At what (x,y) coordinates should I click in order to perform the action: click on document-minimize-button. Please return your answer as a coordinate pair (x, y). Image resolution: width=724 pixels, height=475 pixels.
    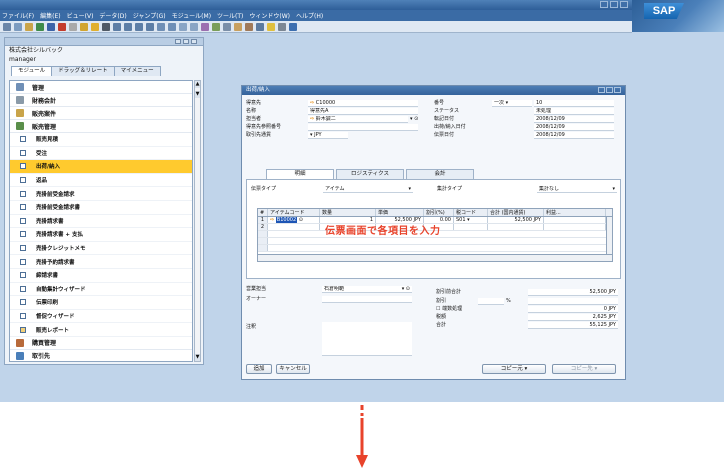
    Looking at the image, I should click on (601, 90).